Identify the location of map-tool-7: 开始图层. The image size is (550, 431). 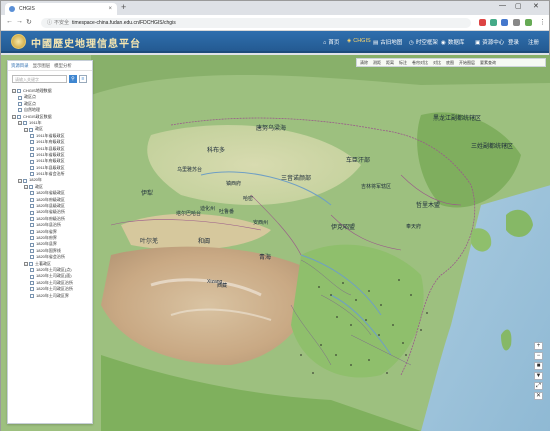
(467, 62).